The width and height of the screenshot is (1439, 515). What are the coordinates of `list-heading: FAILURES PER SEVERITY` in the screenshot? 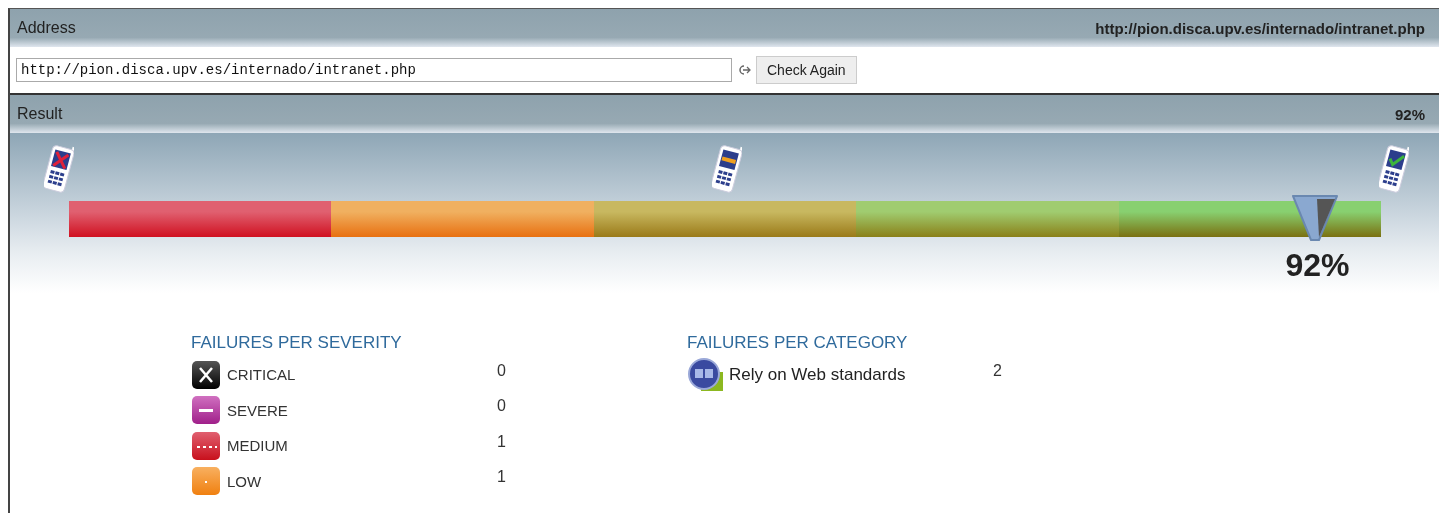 It's located at (297, 343).